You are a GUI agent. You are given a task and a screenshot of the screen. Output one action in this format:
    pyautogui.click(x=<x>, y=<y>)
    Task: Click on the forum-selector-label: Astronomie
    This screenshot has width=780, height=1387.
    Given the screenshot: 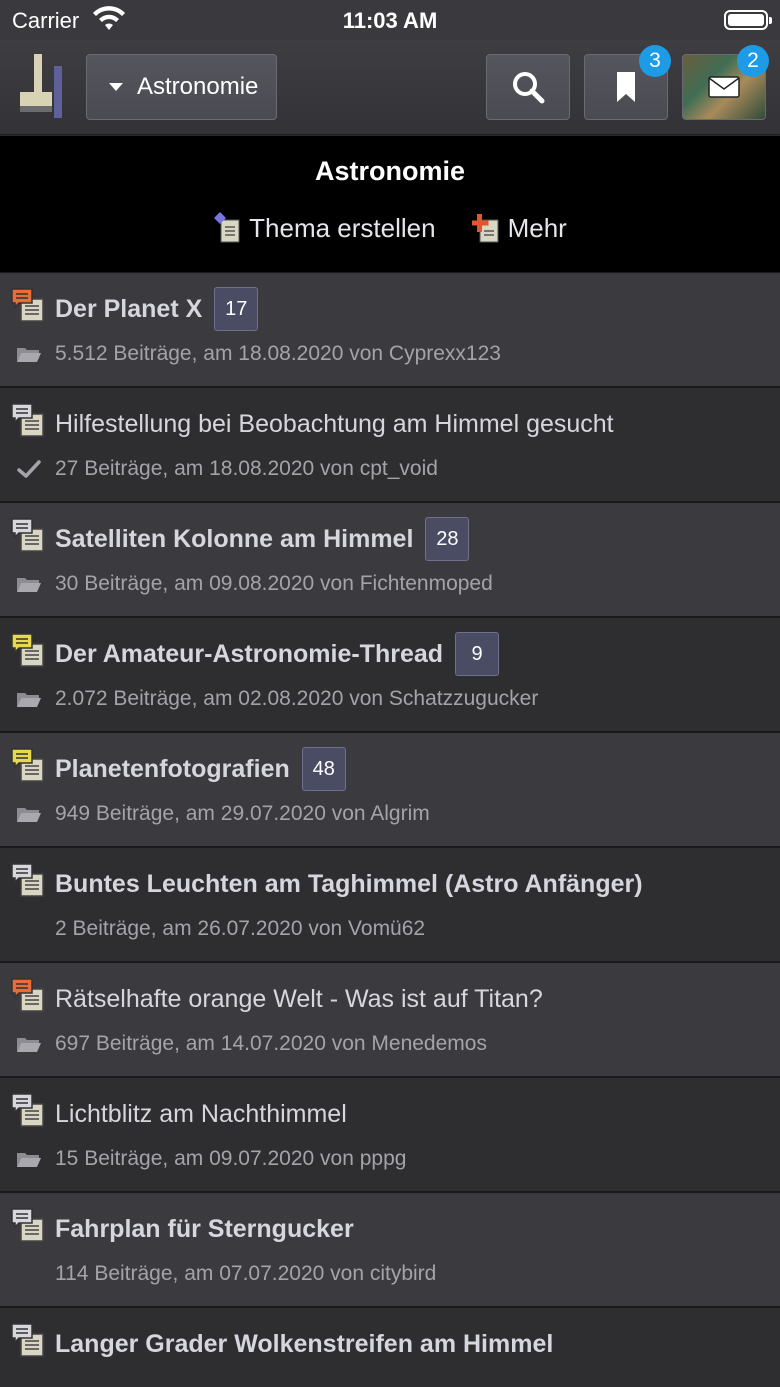 What is the action you would take?
    pyautogui.click(x=198, y=86)
    